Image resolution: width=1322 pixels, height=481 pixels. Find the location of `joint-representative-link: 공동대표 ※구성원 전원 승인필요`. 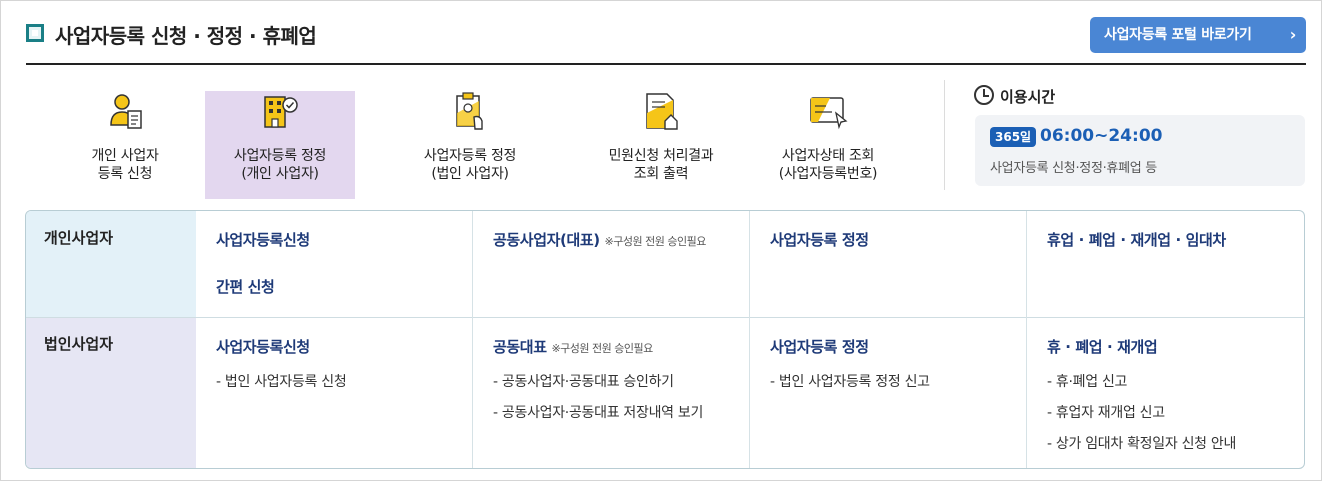

joint-representative-link: 공동대표 ※구성원 전원 승인필요 is located at coordinates (621, 346).